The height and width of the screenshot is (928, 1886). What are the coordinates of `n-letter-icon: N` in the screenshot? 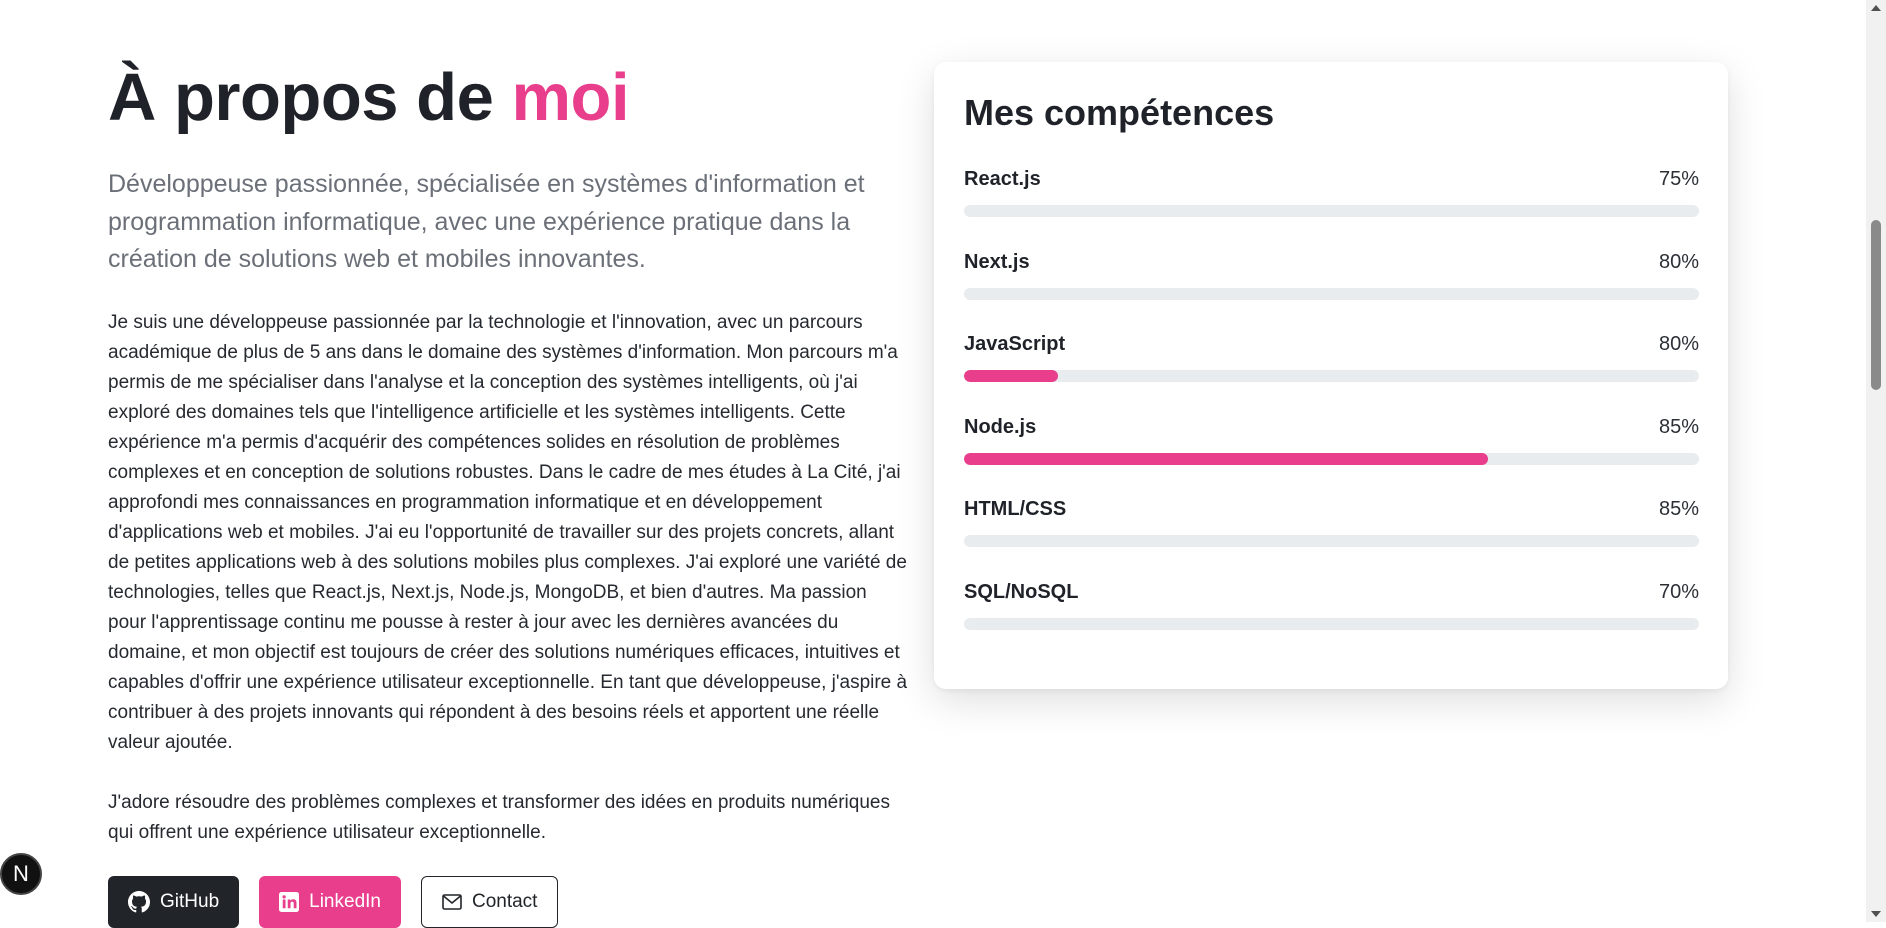 It's located at (21, 873).